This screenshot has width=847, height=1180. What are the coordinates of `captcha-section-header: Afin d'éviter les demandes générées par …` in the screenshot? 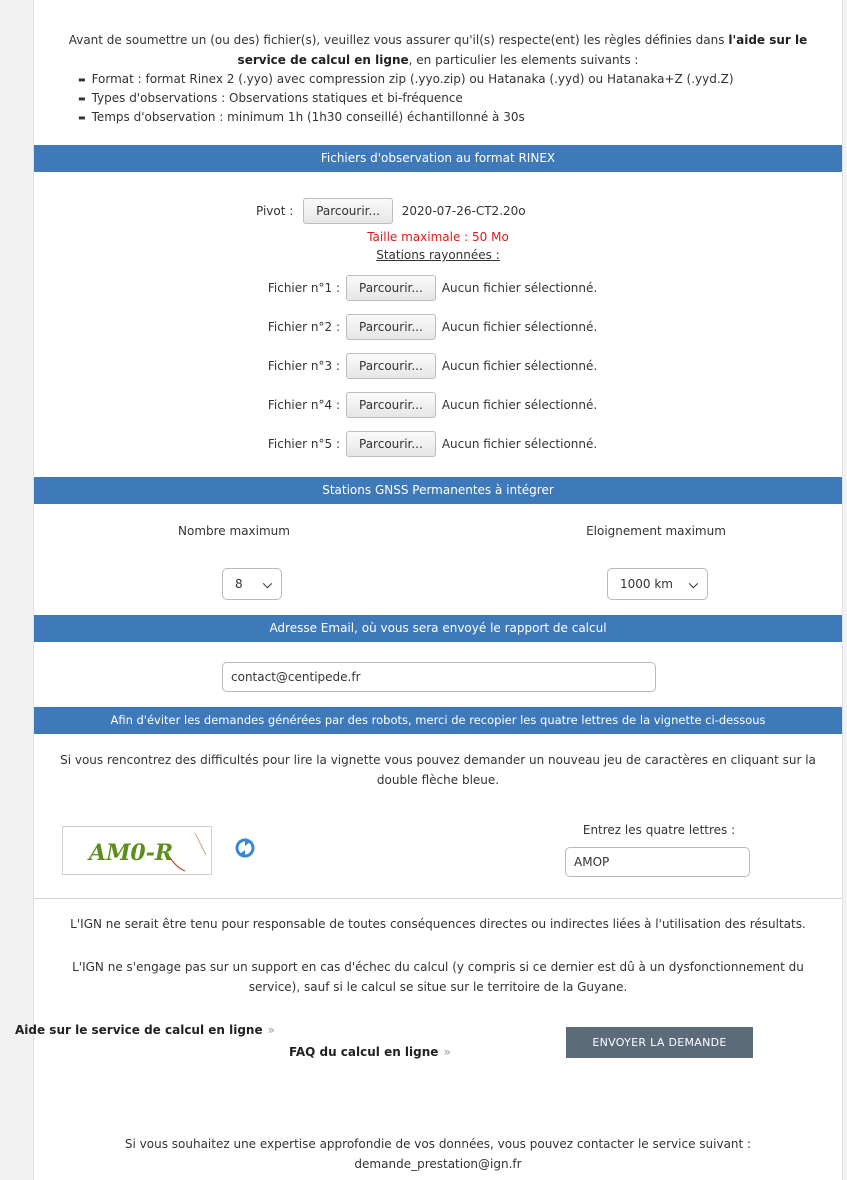 It's located at (438, 720).